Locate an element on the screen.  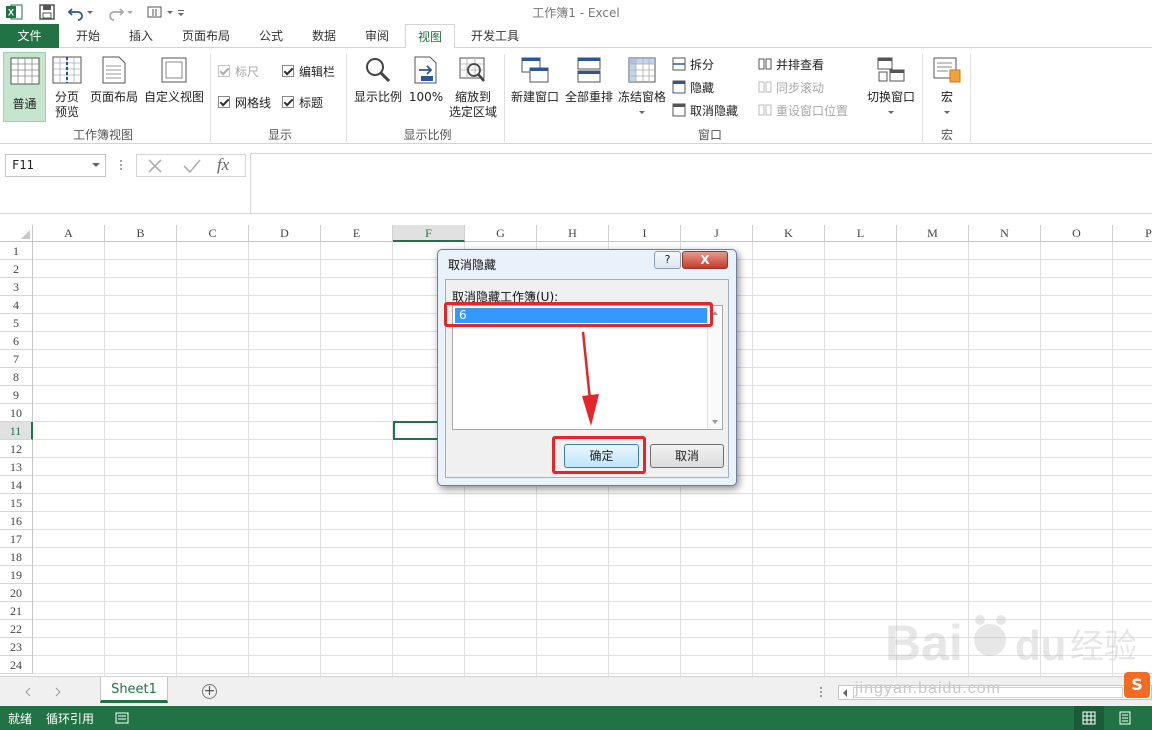
formula-input is located at coordinates (701, 183).